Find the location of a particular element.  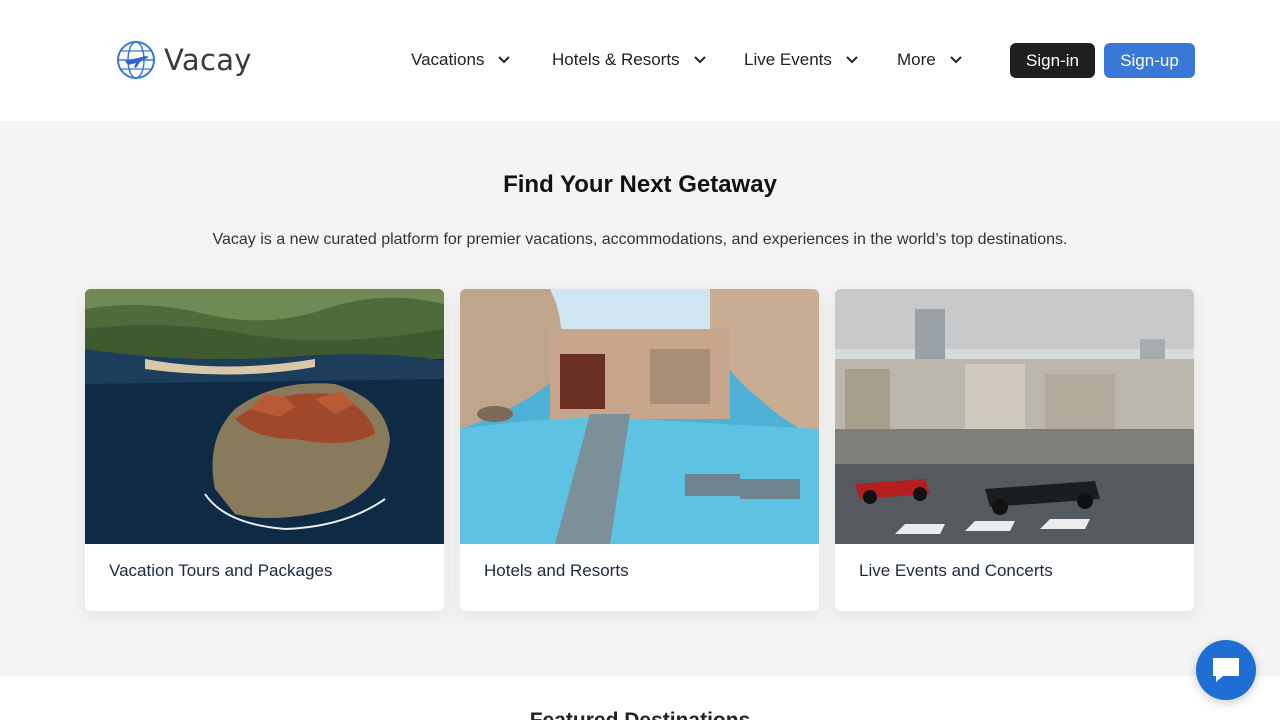

chat-bubble-icon is located at coordinates (1226, 670).